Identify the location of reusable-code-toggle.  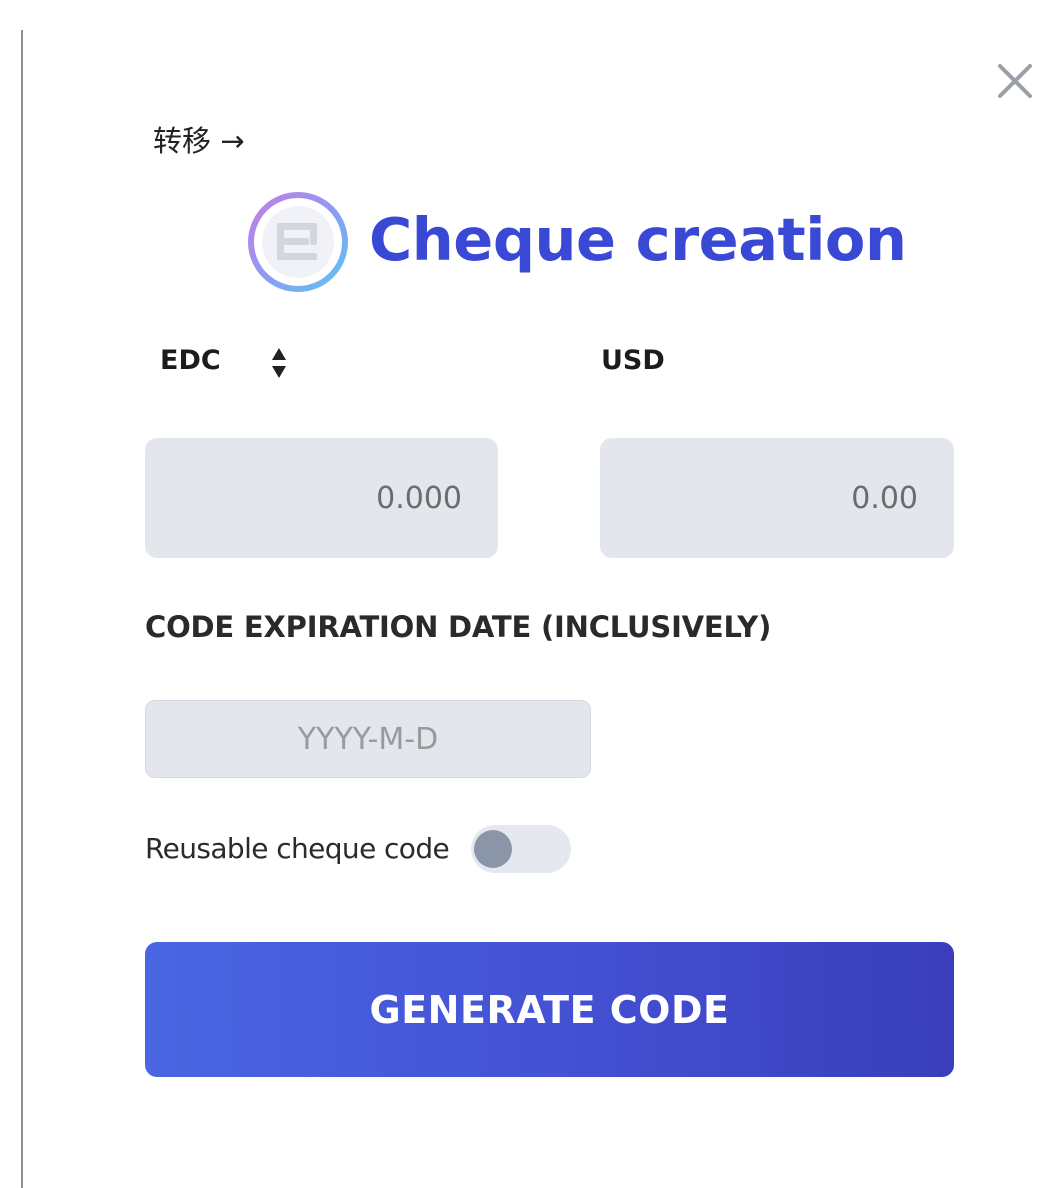
(521, 849).